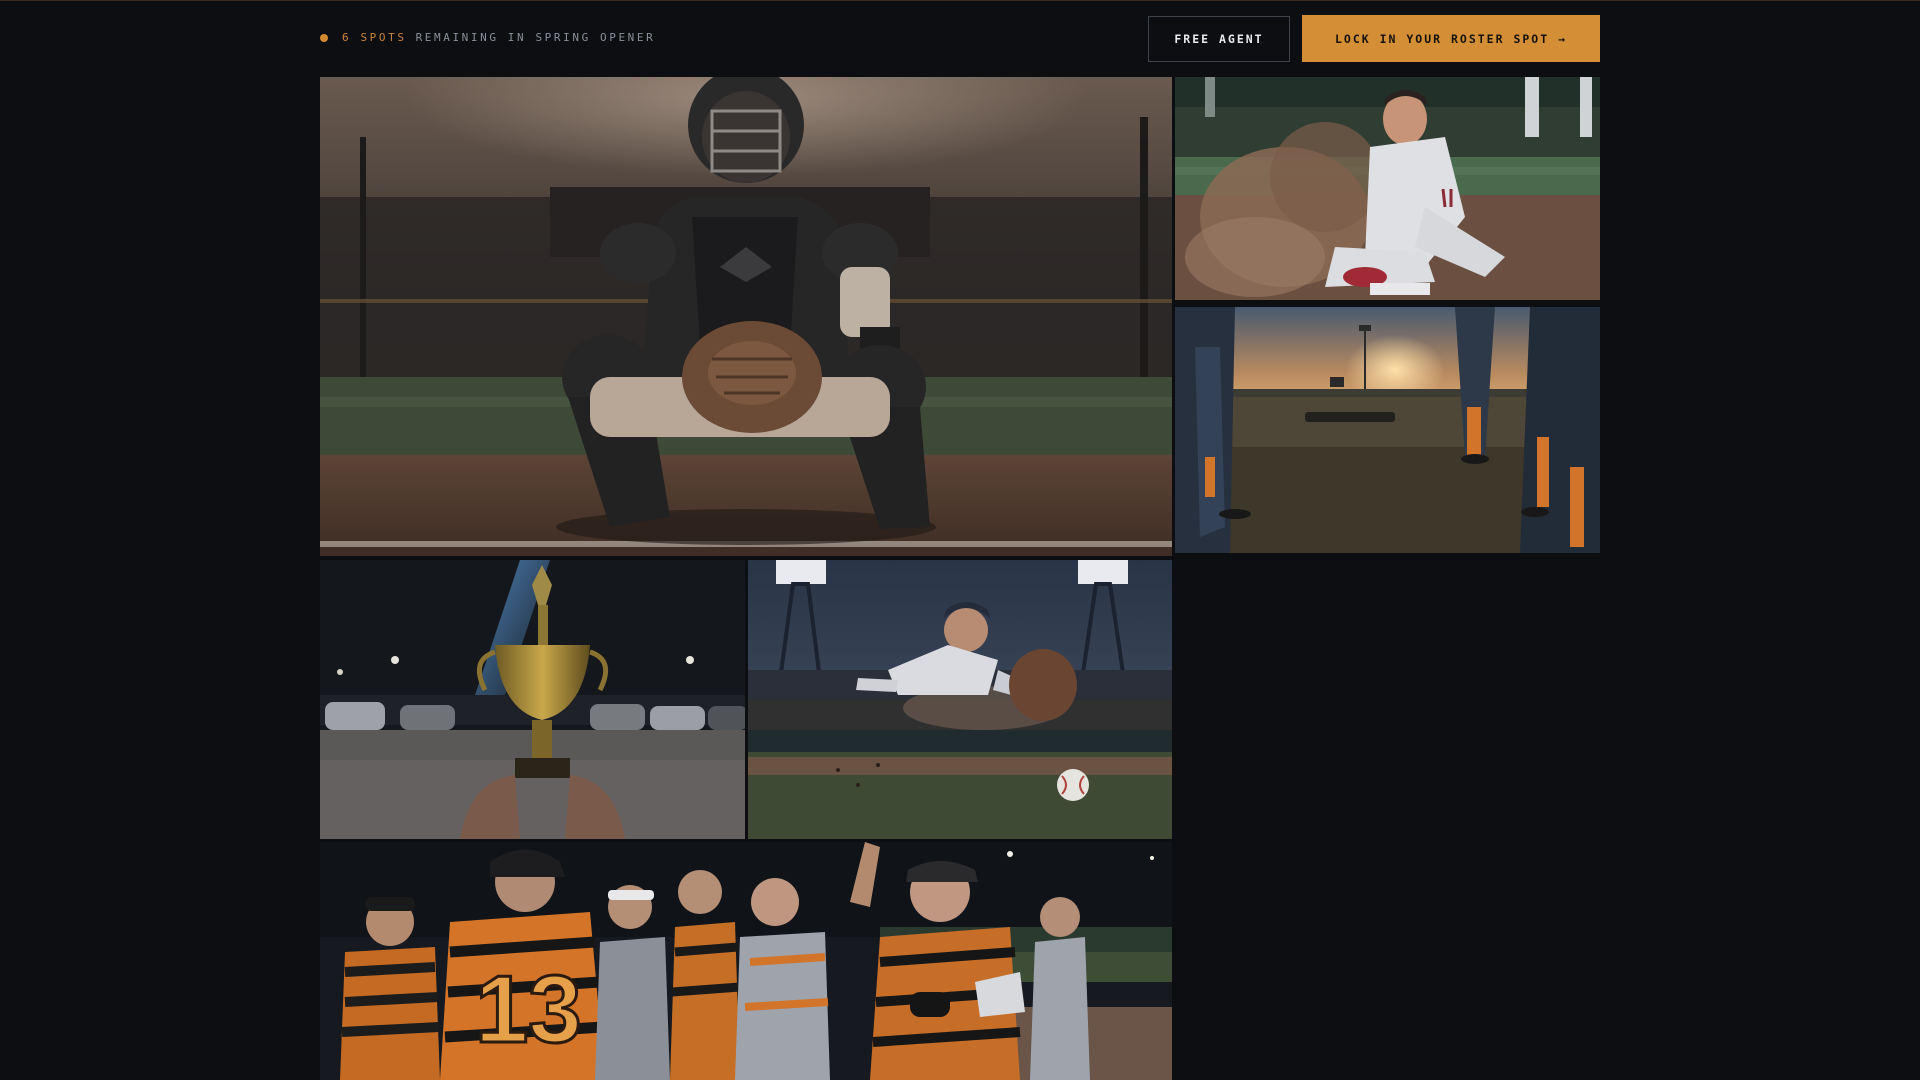 The height and width of the screenshot is (1080, 1920). Describe the element at coordinates (374, 37) in the screenshot. I see `spots-count: 6 SPOTS` at that location.